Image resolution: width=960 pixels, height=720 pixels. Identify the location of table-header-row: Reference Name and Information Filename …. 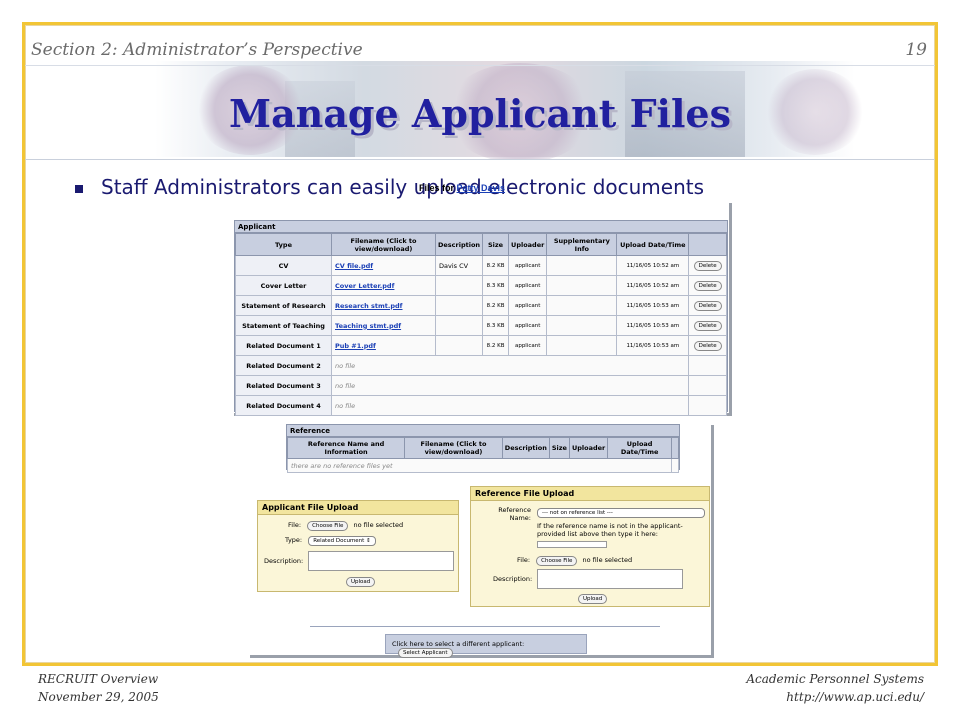
(482, 448).